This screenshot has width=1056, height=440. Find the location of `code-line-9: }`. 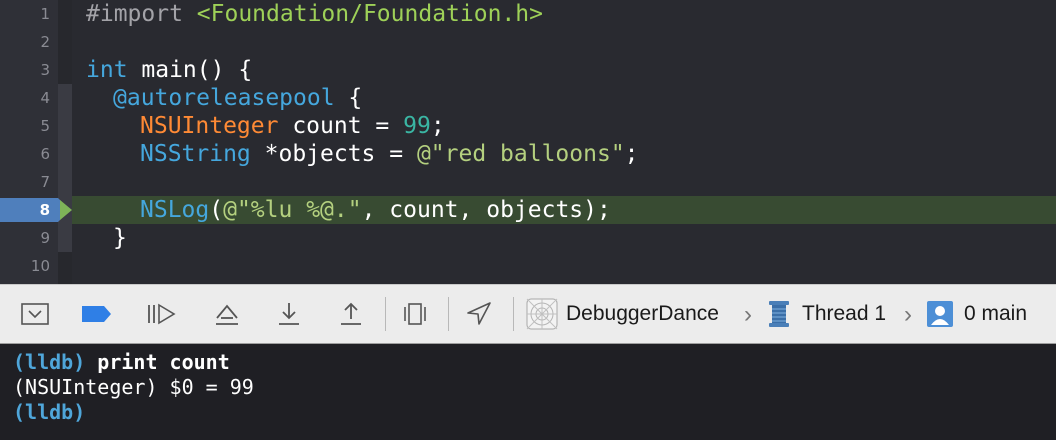

code-line-9: } is located at coordinates (120, 238).